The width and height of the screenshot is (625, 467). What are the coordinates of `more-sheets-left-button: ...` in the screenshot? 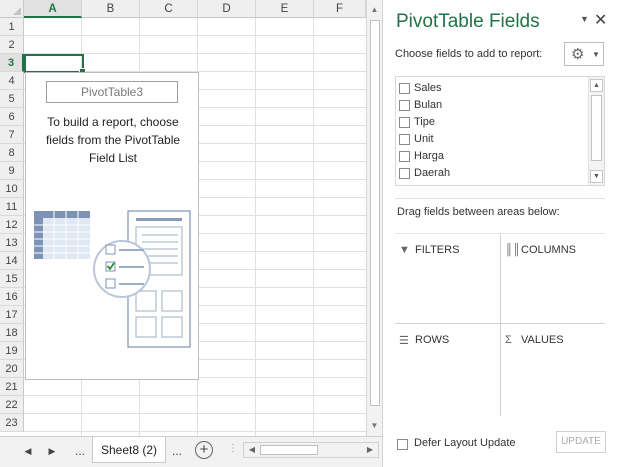 It's located at (80, 451).